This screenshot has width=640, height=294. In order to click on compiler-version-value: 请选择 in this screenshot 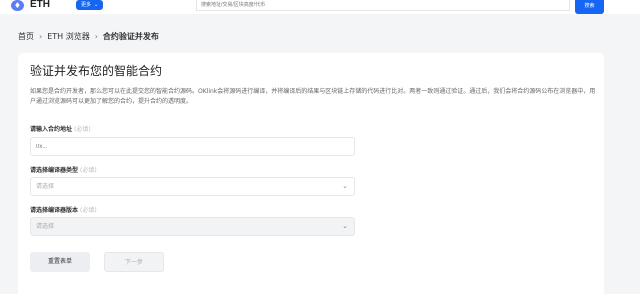, I will do `click(45, 226)`.